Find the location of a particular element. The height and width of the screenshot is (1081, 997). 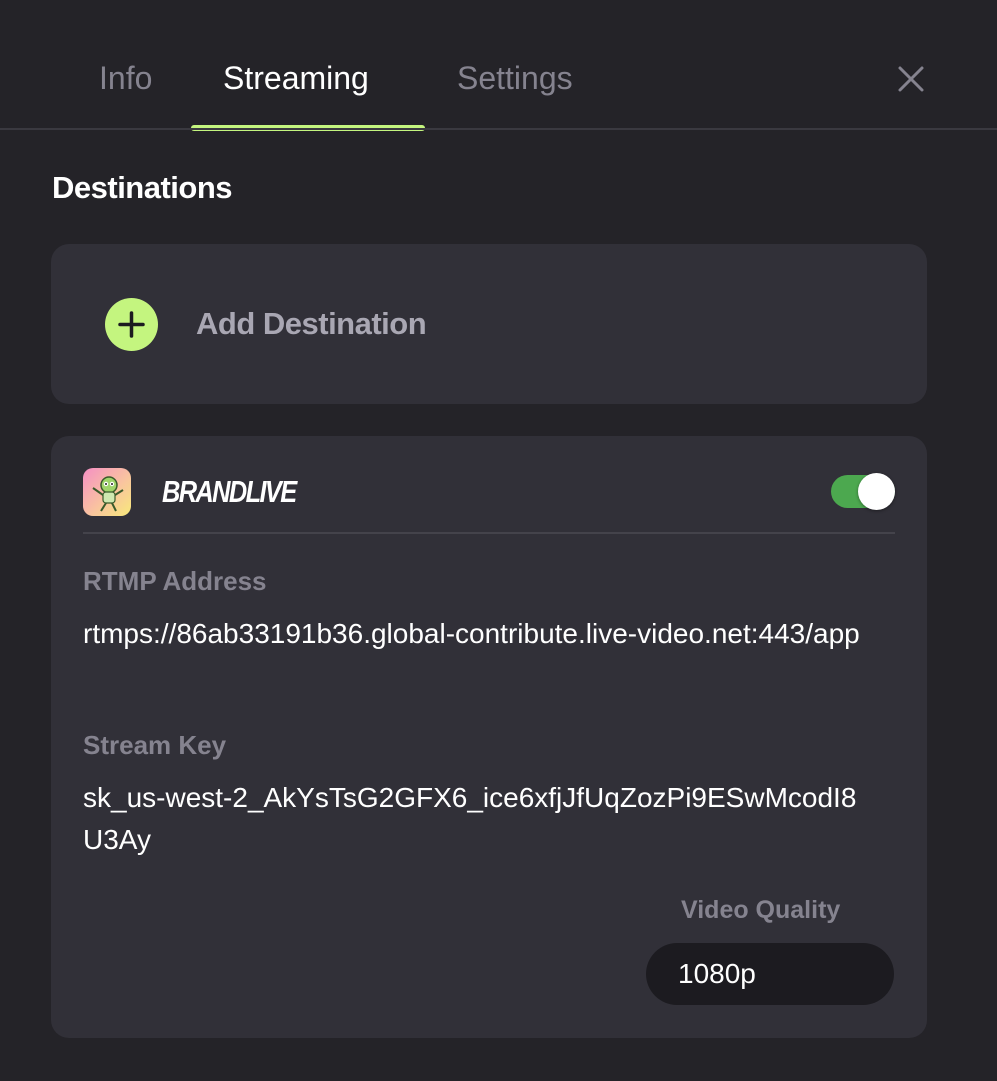

toggle-knob is located at coordinates (876, 491).